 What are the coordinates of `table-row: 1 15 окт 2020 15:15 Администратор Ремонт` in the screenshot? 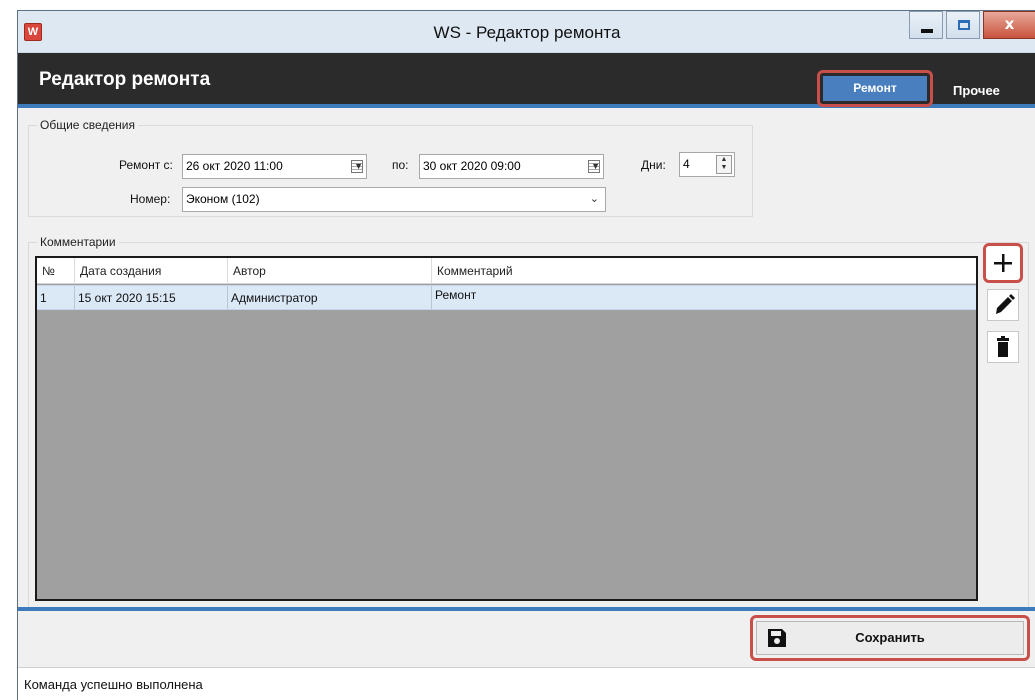 It's located at (506, 297).